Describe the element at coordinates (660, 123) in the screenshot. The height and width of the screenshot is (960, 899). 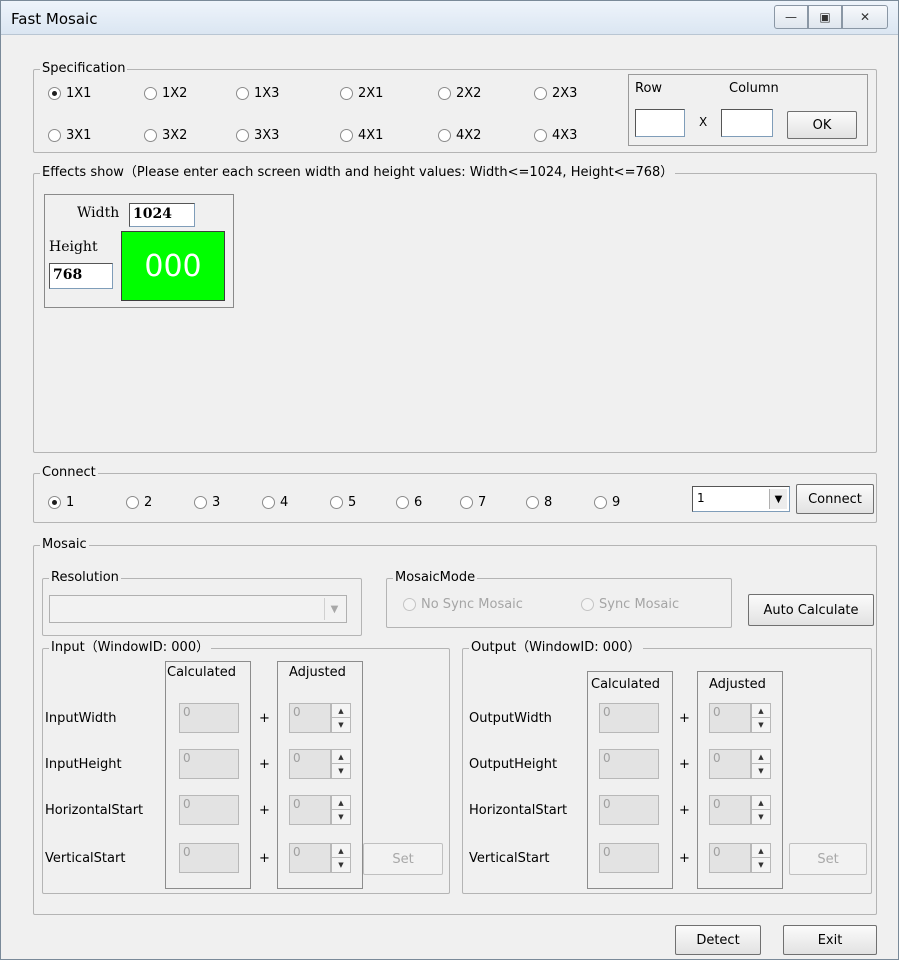
I see `row-input` at that location.